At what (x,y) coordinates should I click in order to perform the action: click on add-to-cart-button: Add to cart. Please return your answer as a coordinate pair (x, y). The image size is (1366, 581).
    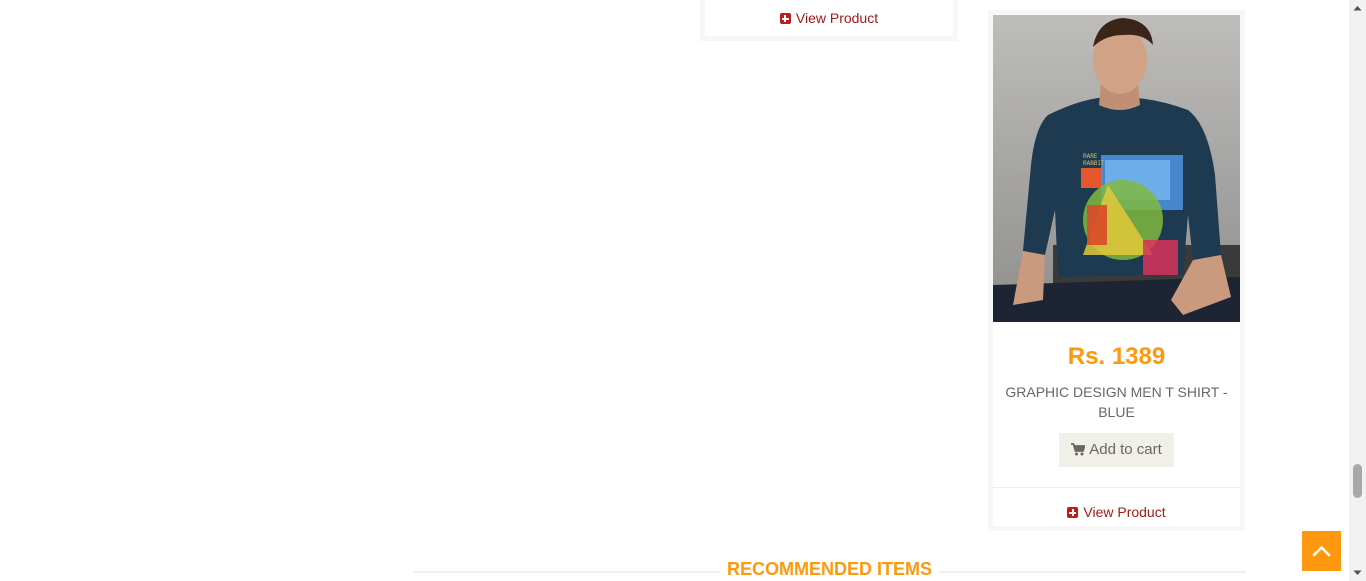
    Looking at the image, I should click on (1116, 450).